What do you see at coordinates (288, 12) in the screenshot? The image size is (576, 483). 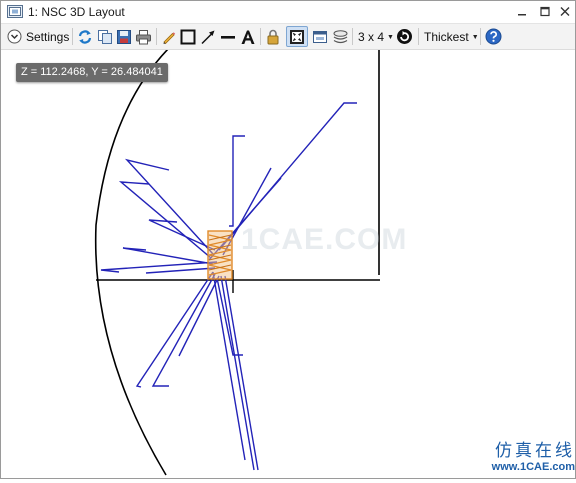 I see `title-bar: 1: NSC 3D Layout` at bounding box center [288, 12].